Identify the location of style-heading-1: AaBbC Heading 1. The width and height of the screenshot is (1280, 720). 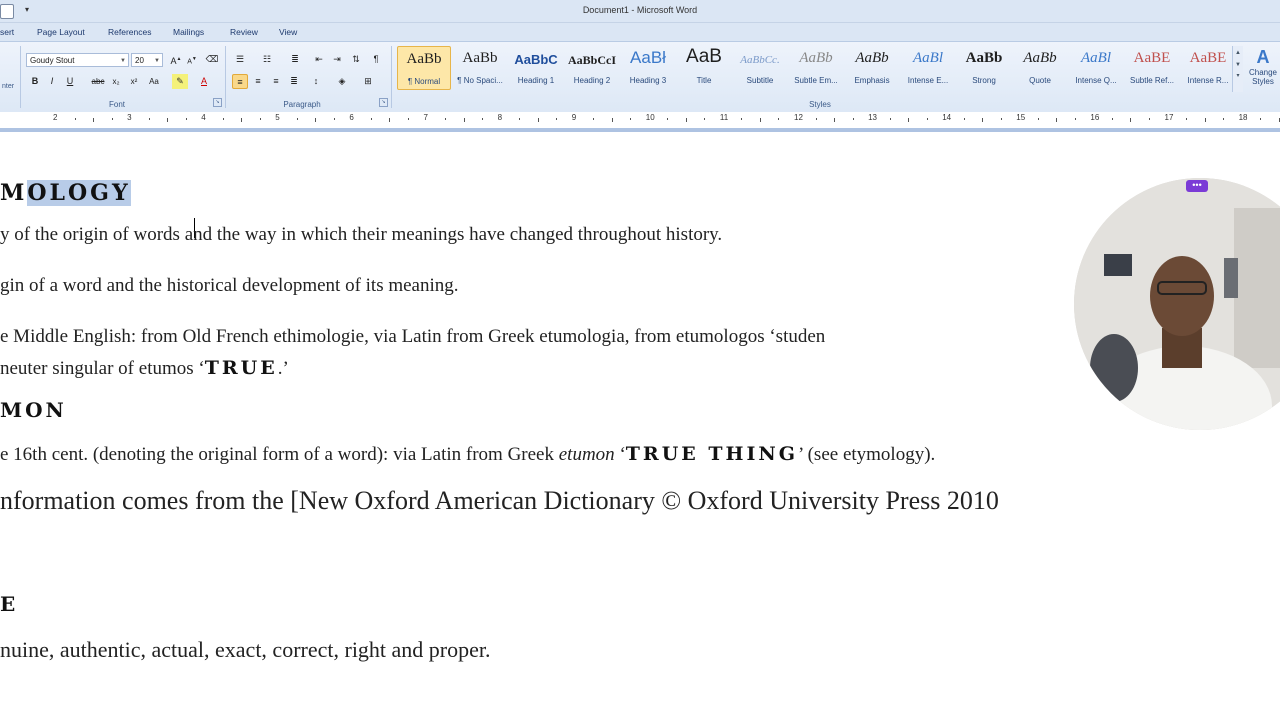
(536, 68).